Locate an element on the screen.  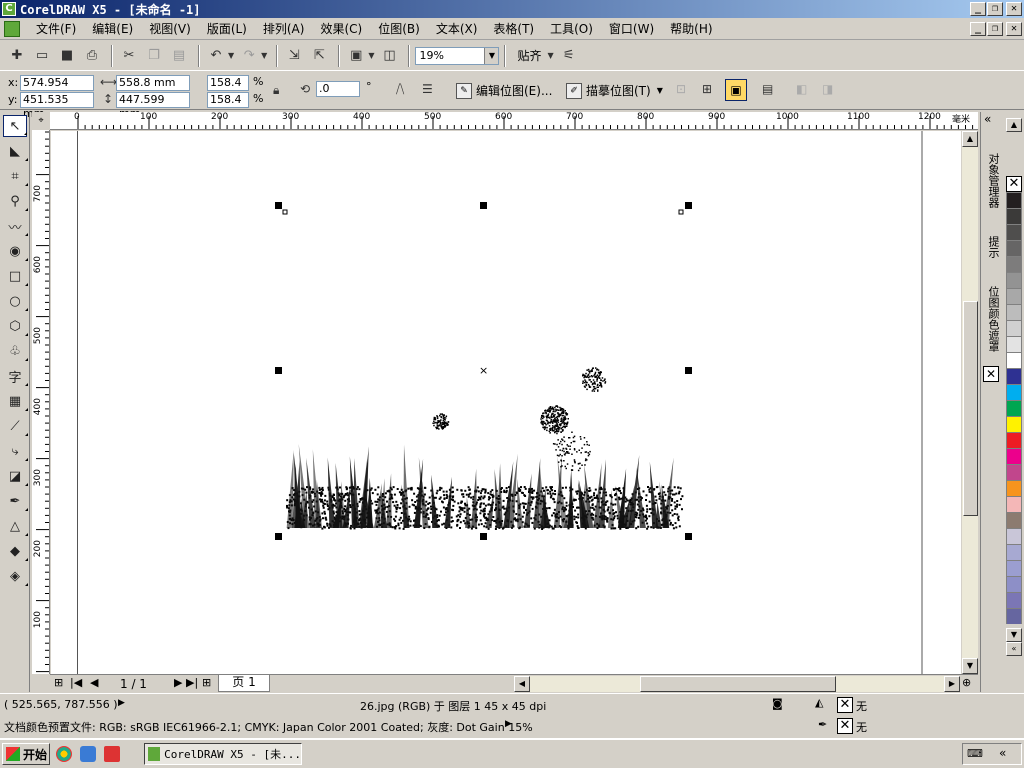
ie-icon is located at coordinates (88, 754).